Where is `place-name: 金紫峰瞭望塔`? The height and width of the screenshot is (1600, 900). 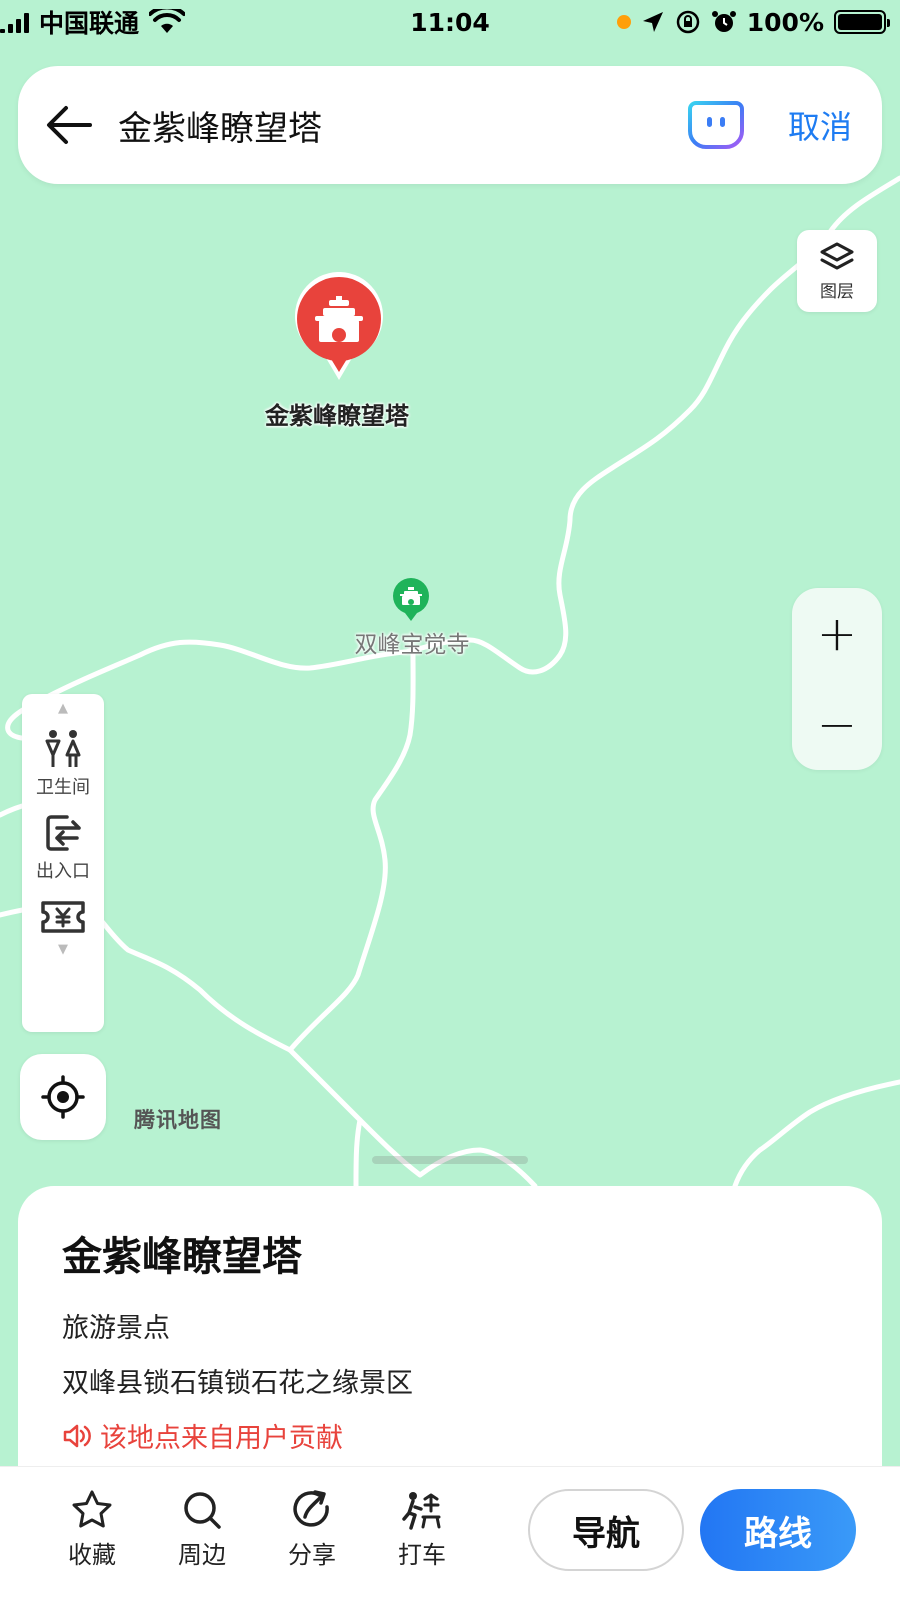 place-name: 金紫峰瞭望塔 is located at coordinates (182, 1257).